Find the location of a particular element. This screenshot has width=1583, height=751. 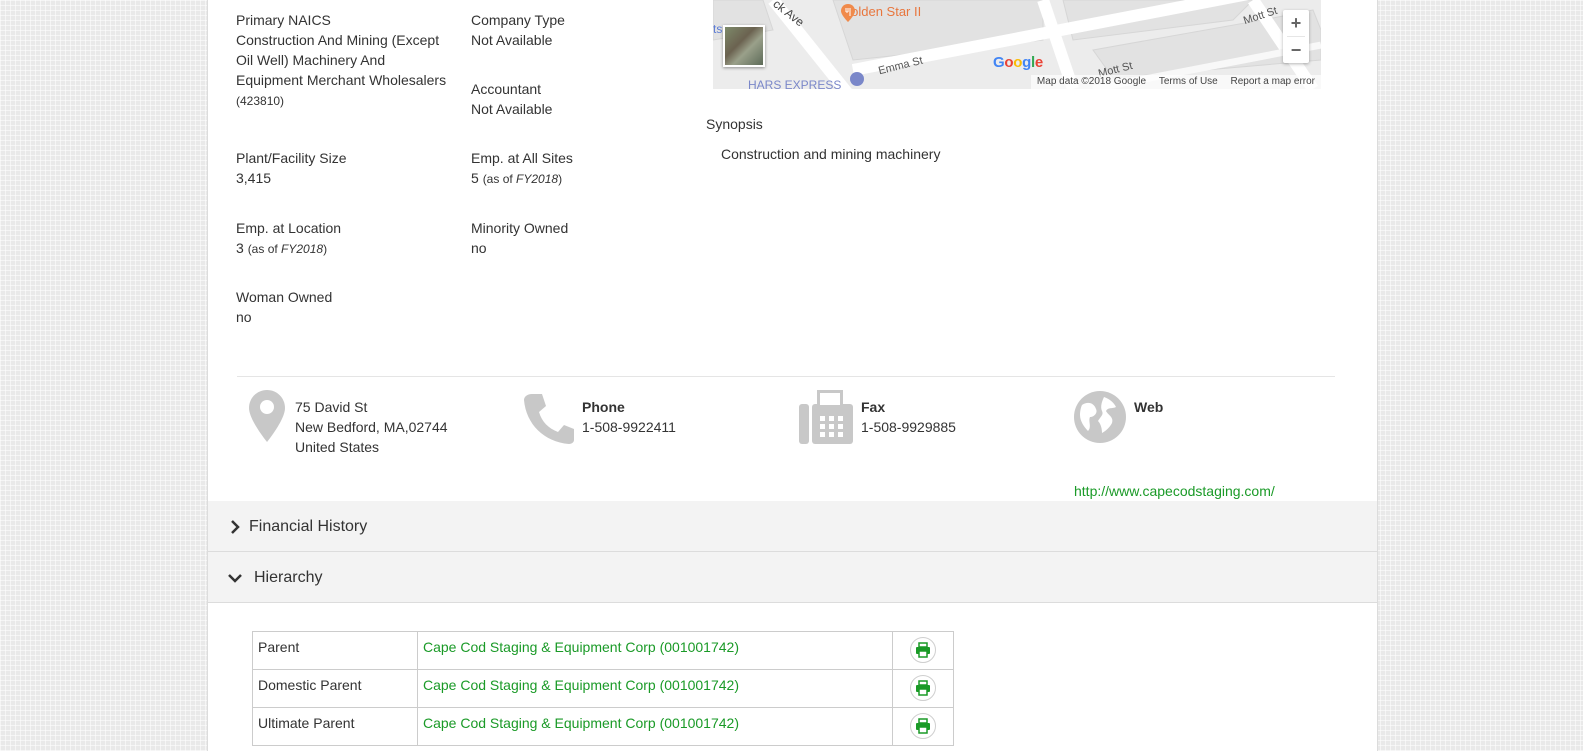

hierarchy-header: Hierarchy is located at coordinates (792, 577).